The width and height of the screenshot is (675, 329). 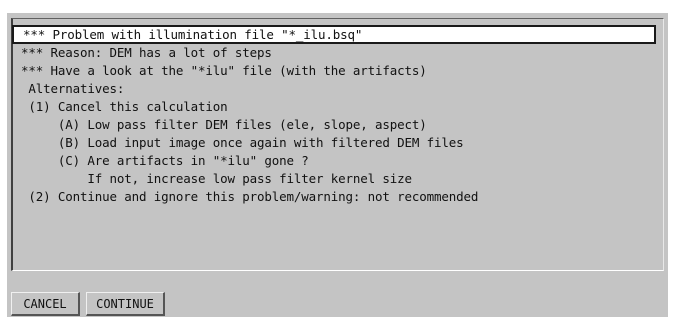 What do you see at coordinates (165, 160) in the screenshot?
I see `message-line-option-c: (C) Are artifacts in "*ilu" gone ?` at bounding box center [165, 160].